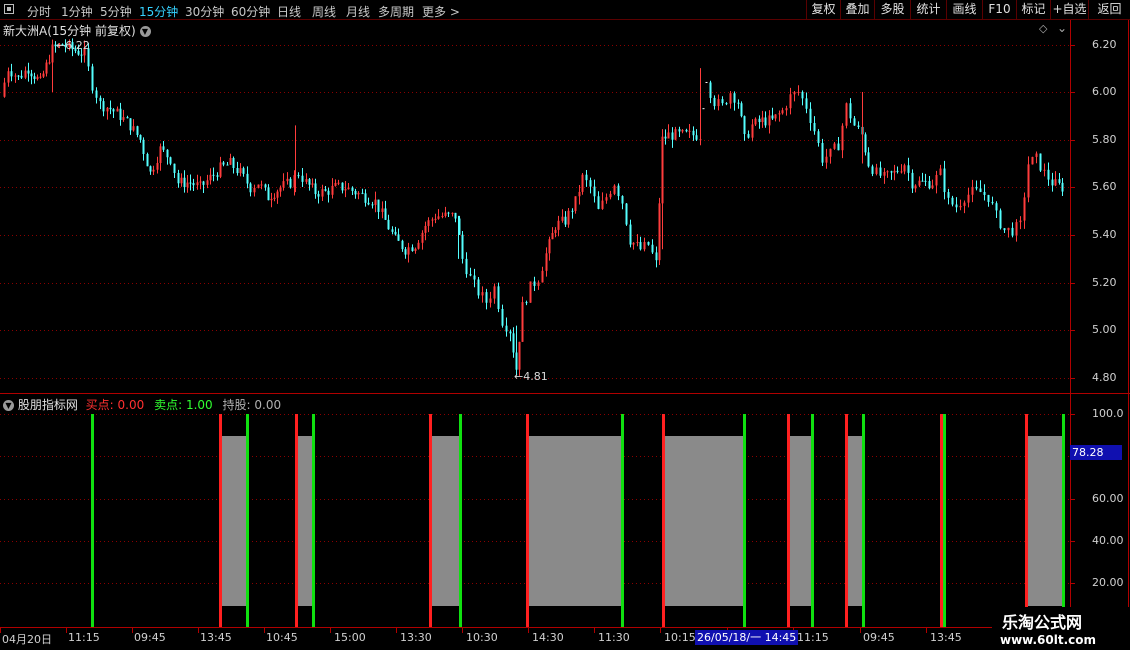  Describe the element at coordinates (813, 637) in the screenshot. I see `time-axis-tick: 11:15` at that location.